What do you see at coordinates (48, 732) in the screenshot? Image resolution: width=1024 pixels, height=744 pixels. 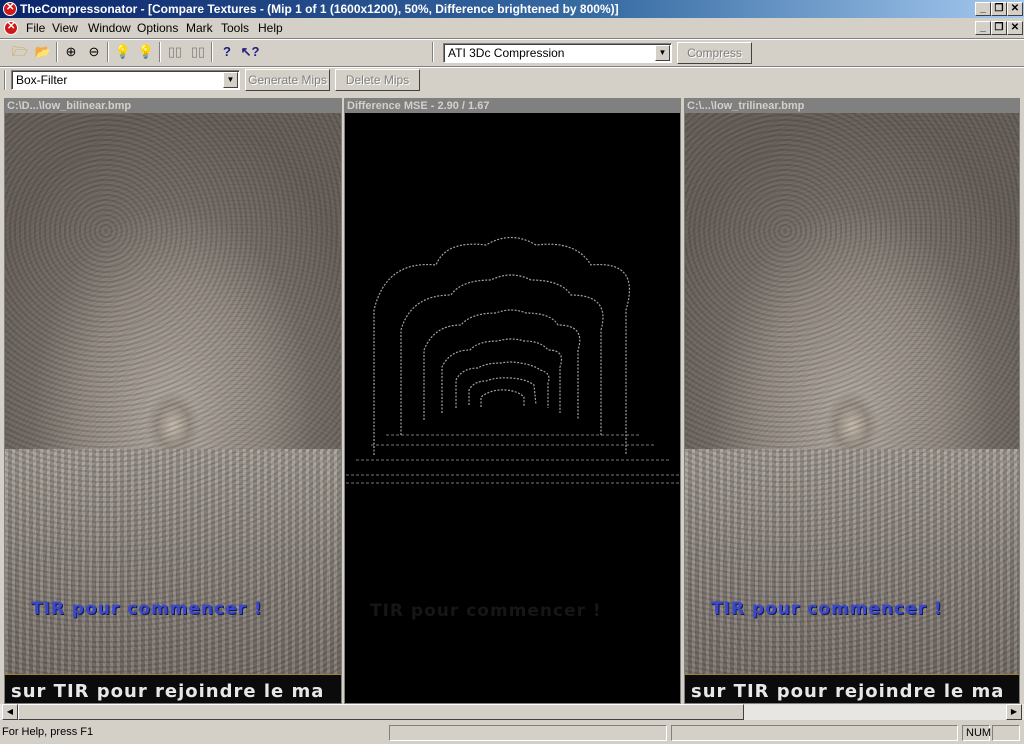 I see `status-help-text: For Help, press F1` at bounding box center [48, 732].